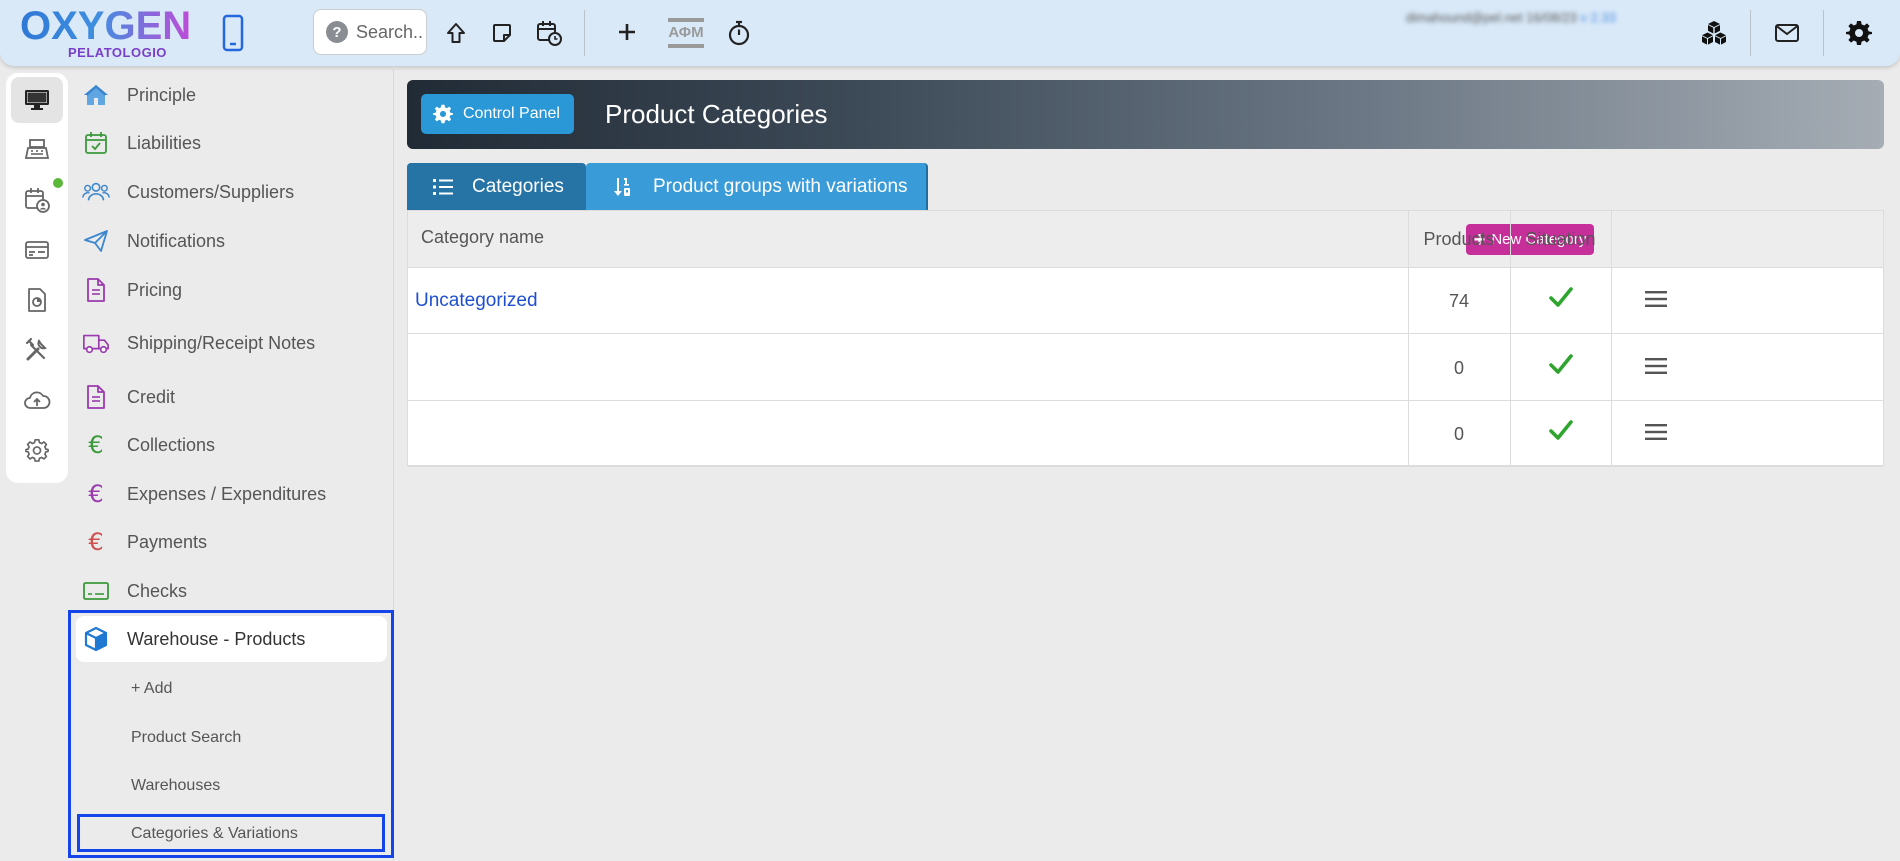  What do you see at coordinates (1459, 301) in the screenshot?
I see `products-count: 74` at bounding box center [1459, 301].